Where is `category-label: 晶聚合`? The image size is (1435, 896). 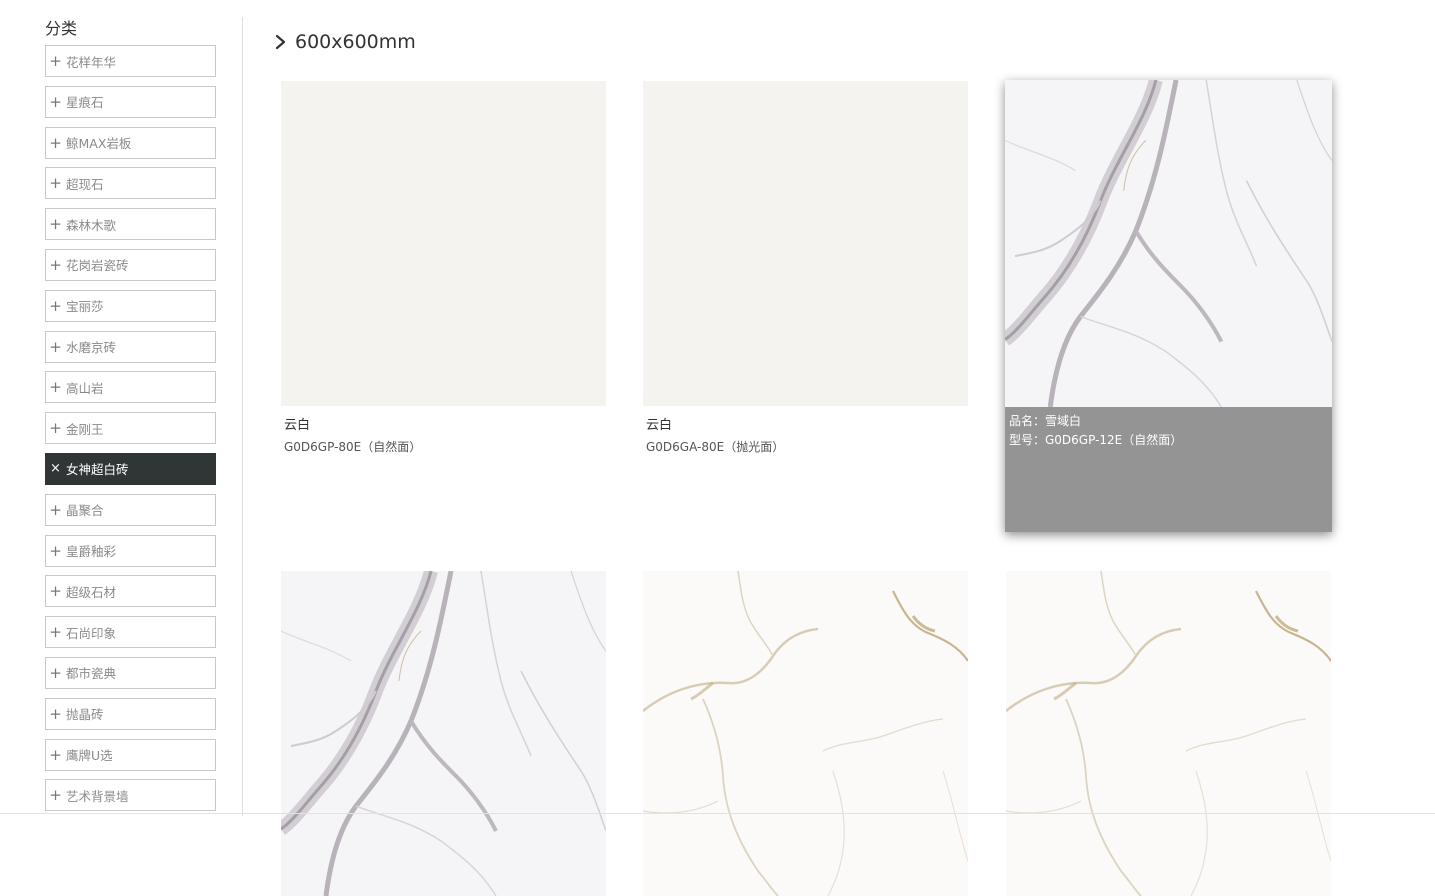 category-label: 晶聚合 is located at coordinates (85, 511).